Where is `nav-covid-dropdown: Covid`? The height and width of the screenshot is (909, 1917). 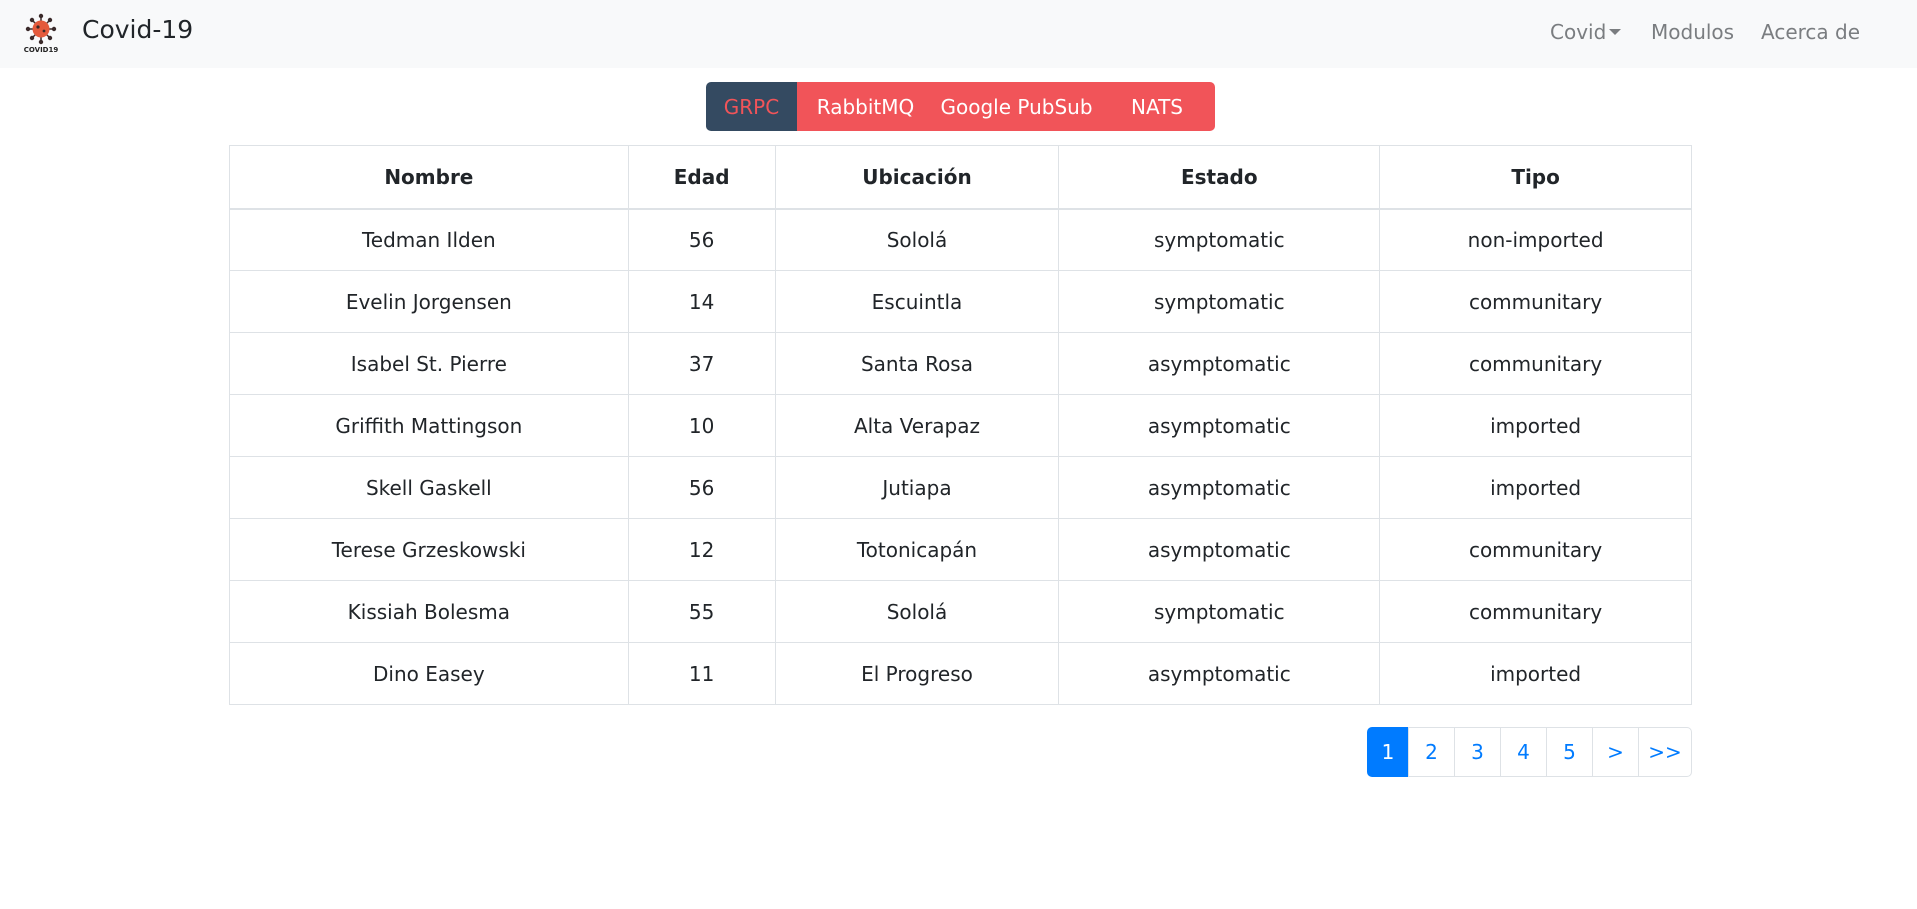
nav-covid-dropdown: Covid is located at coordinates (1586, 32).